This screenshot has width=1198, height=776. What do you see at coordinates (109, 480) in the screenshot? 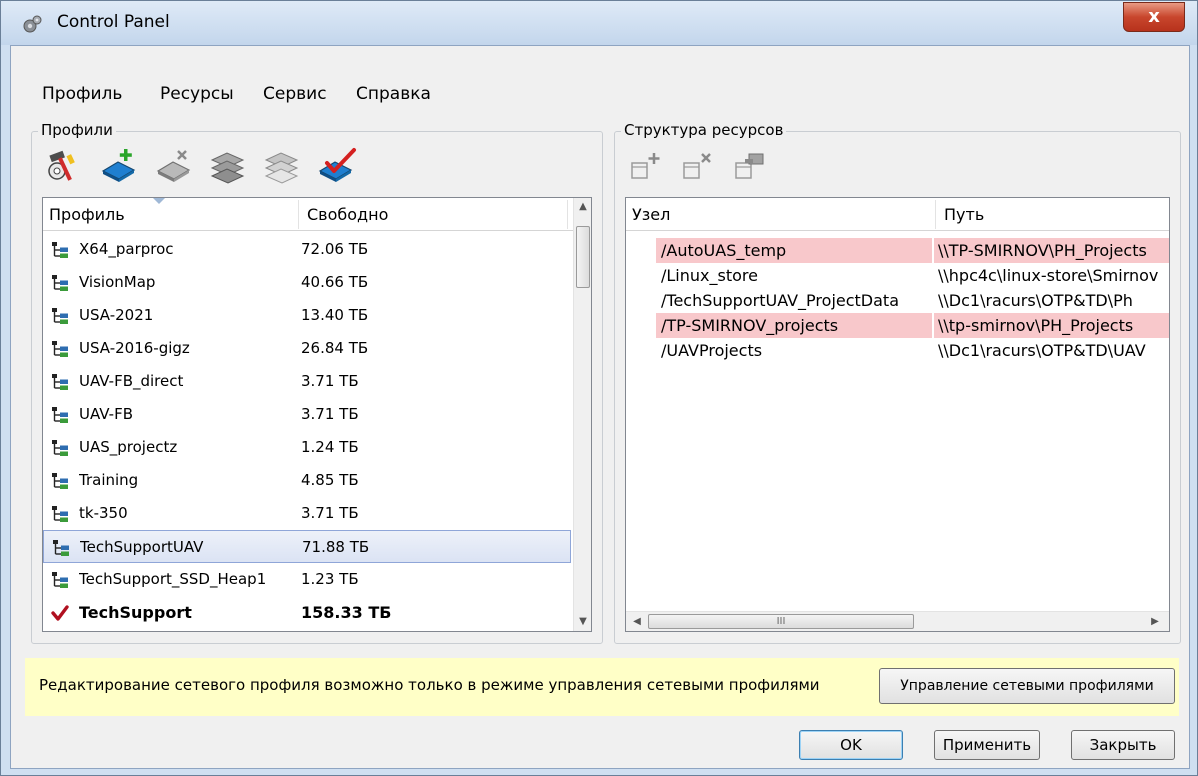
I see `profile-name: Training` at bounding box center [109, 480].